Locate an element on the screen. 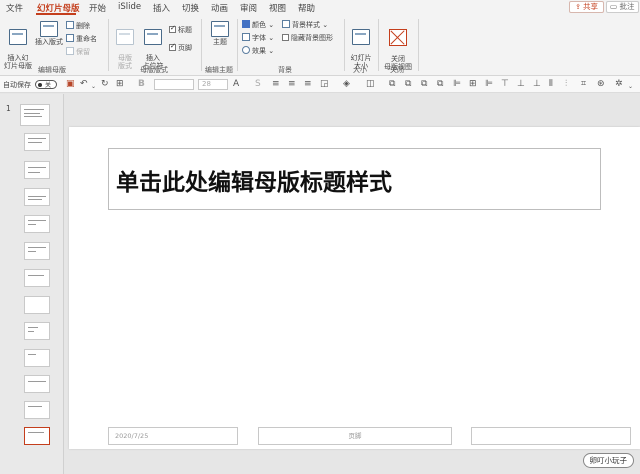 The width and height of the screenshot is (640, 474). distribute-horizontal-icon: ⫴ is located at coordinates (551, 84).